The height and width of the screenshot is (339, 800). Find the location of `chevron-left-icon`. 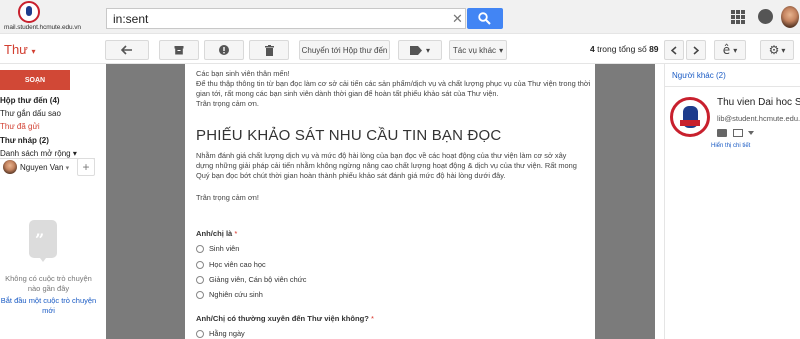

chevron-left-icon is located at coordinates (674, 50).